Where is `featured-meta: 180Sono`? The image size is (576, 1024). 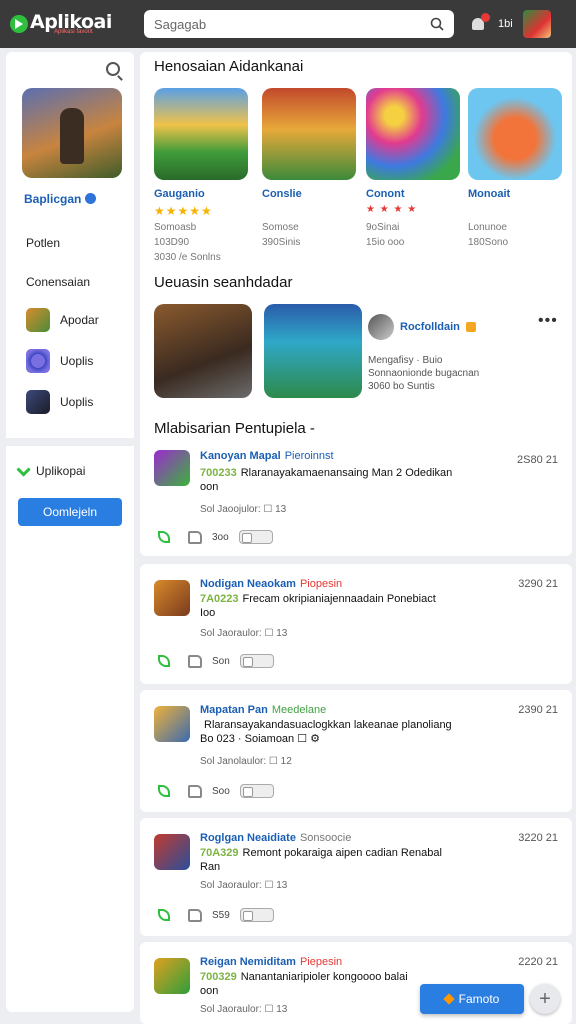
featured-meta: 180Sono is located at coordinates (488, 242).